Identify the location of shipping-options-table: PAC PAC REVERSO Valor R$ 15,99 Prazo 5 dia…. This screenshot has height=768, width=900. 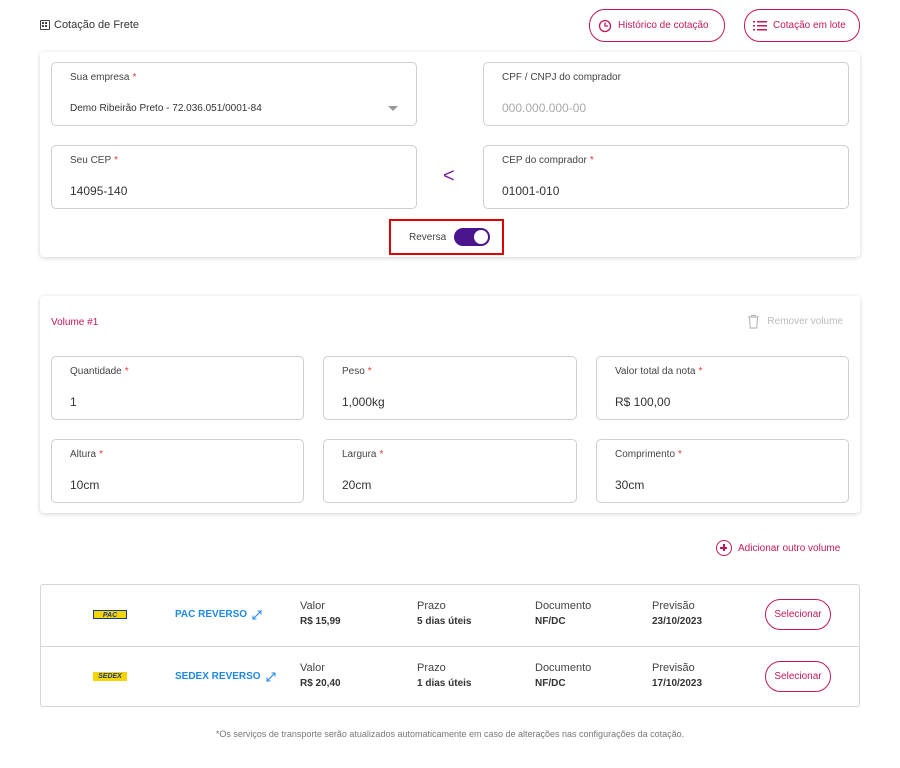
(450, 645).